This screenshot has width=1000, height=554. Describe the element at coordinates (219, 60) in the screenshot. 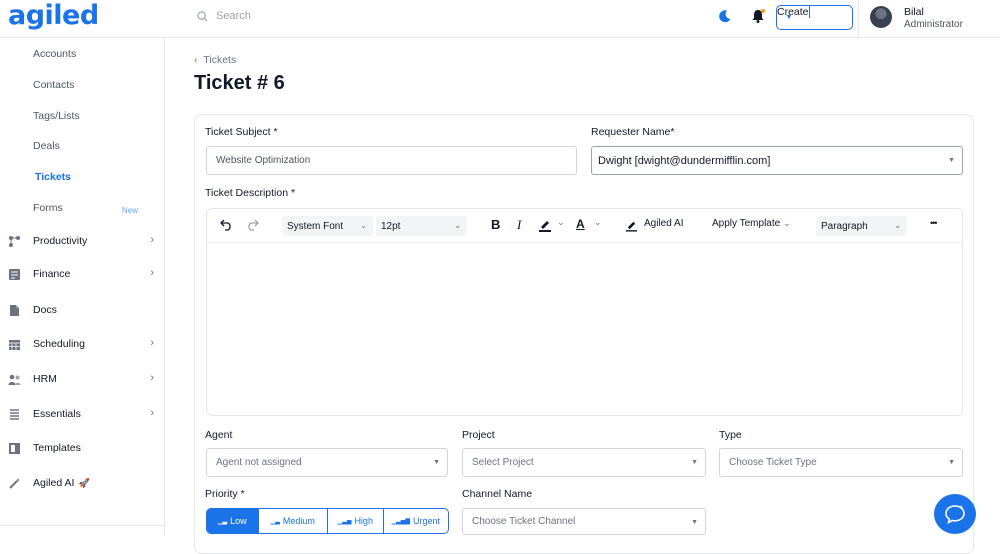

I see `breadcrumb-tickets: Tickets` at that location.